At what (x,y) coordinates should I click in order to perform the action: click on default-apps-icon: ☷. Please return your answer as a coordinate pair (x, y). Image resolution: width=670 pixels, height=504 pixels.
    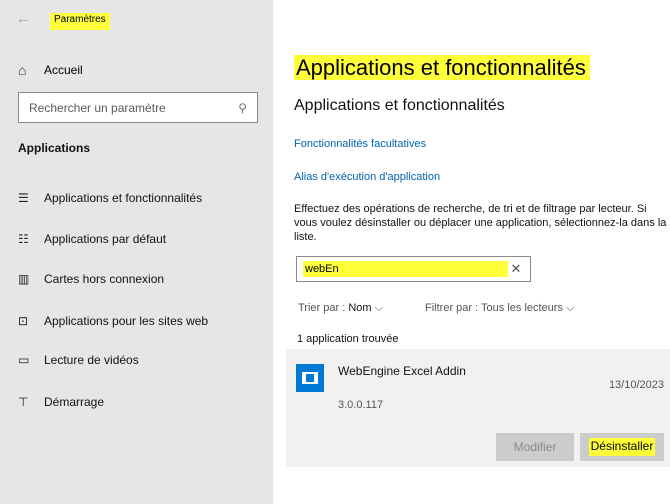
    Looking at the image, I should click on (23, 239).